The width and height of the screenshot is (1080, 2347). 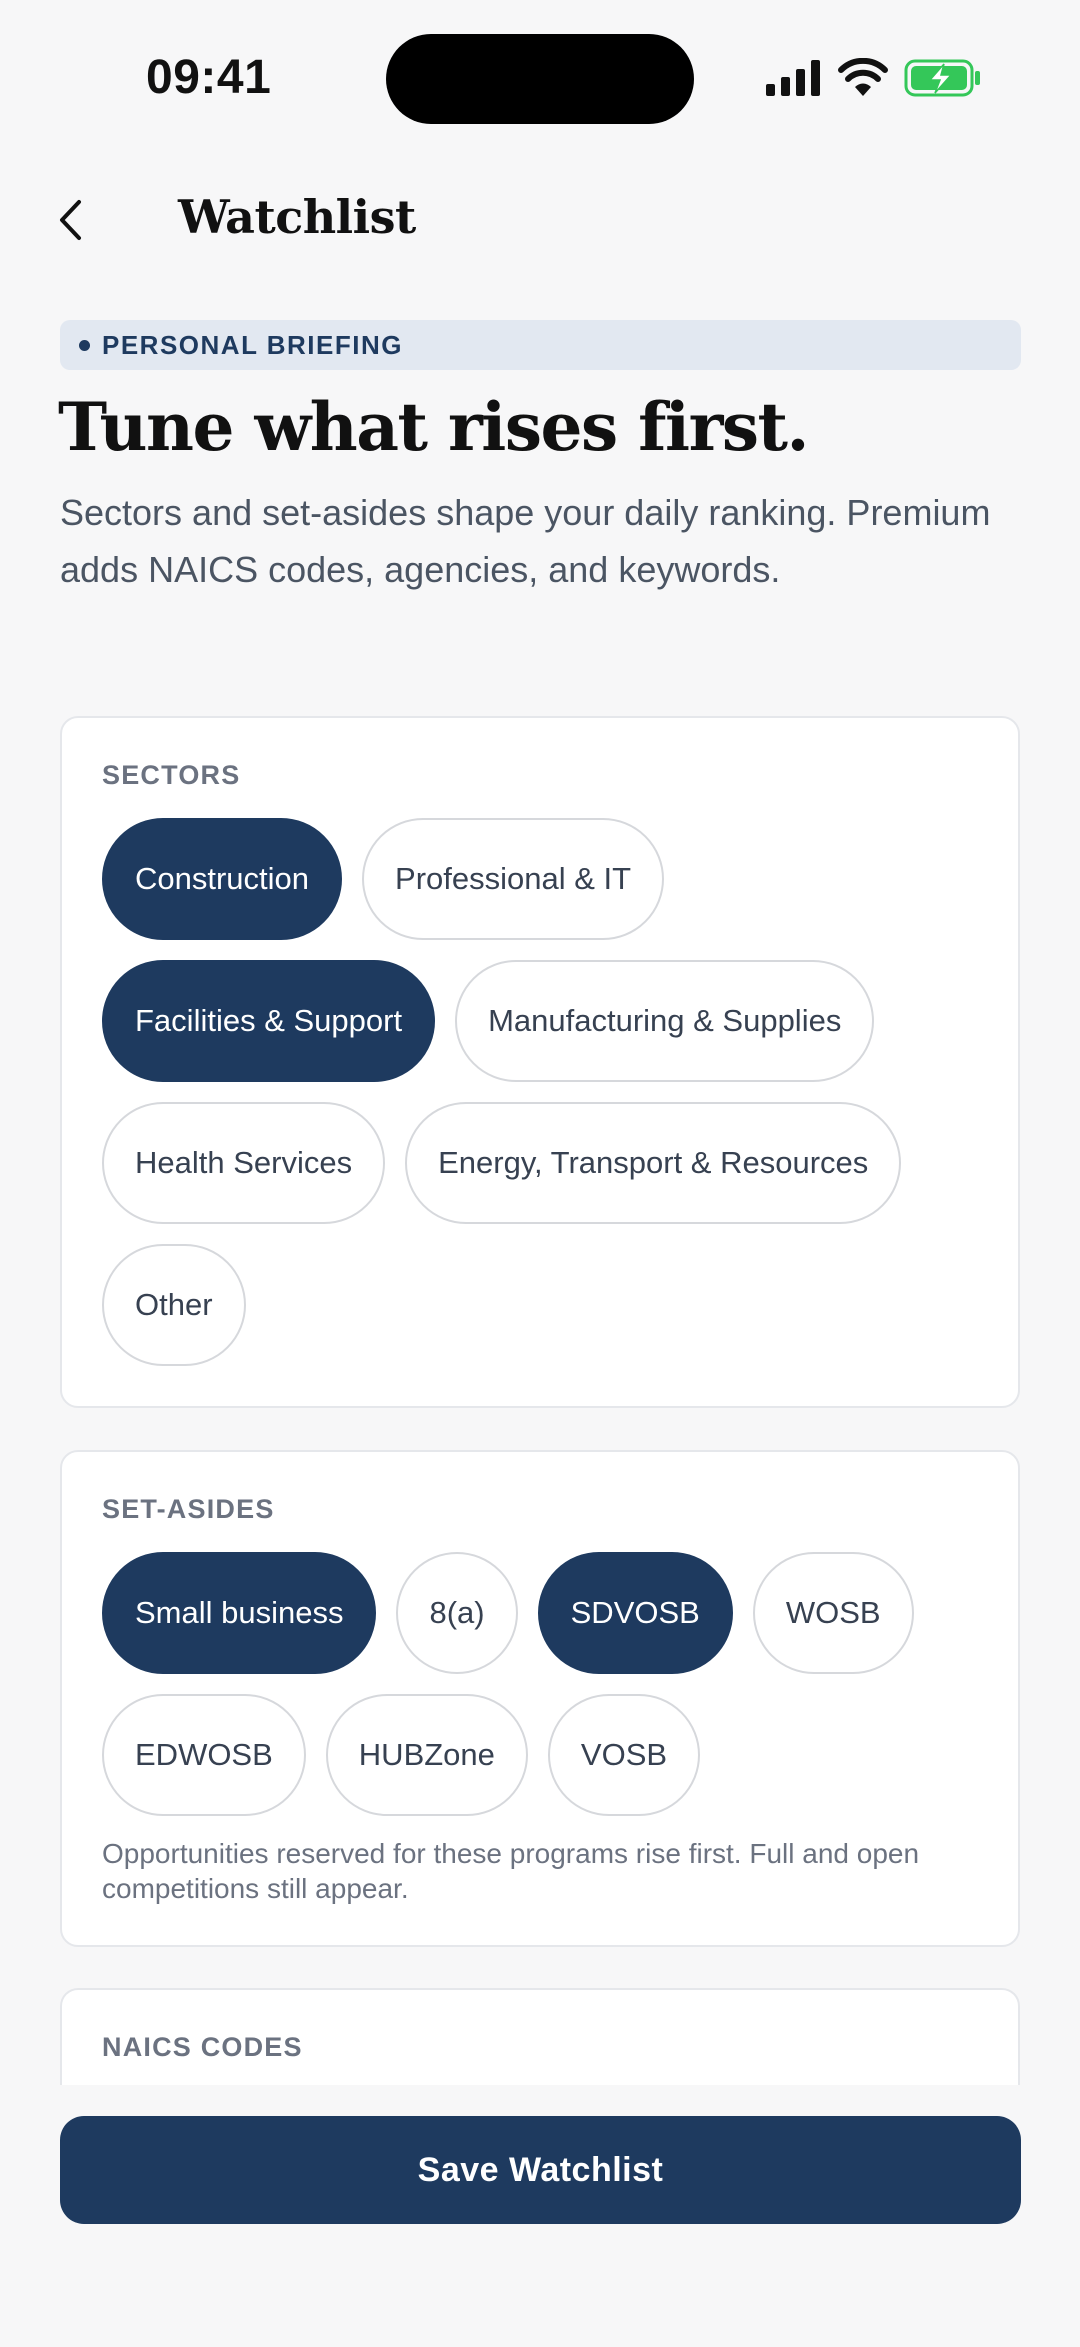 What do you see at coordinates (209, 77) in the screenshot?
I see `status-time: 09:41` at bounding box center [209, 77].